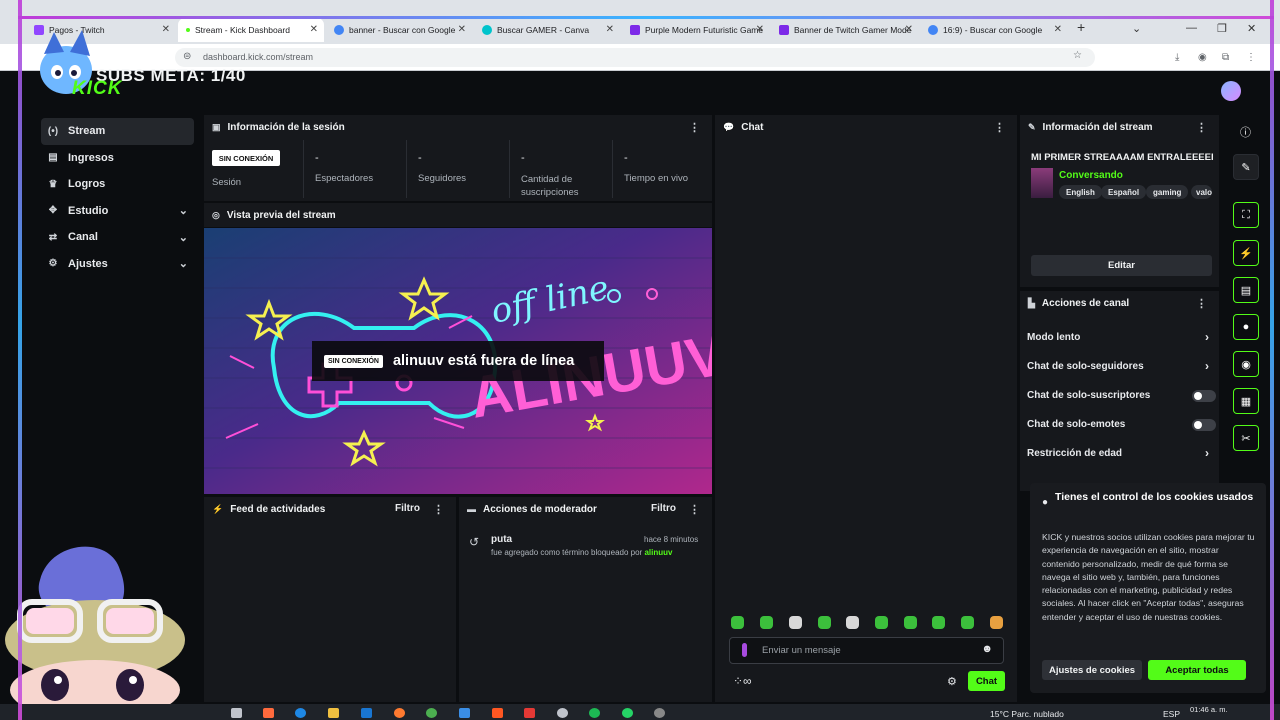 The image size is (1280, 720). Describe the element at coordinates (845, 30) in the screenshot. I see `tab-twitch-banner: Banner de Twitch Gamer Mode ✕` at that location.